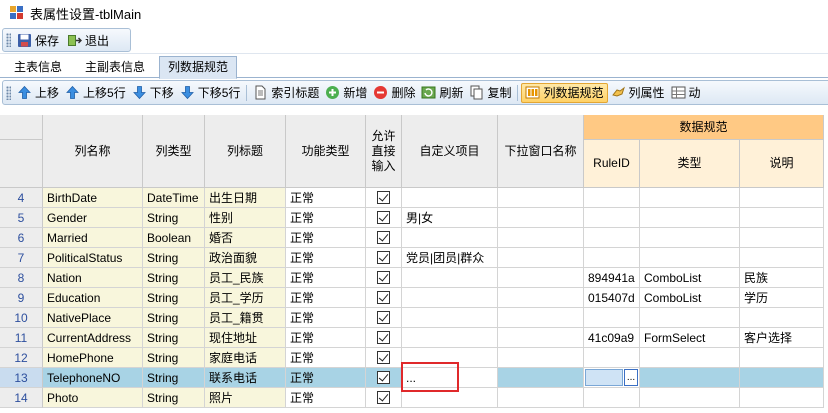 This screenshot has width=828, height=413. What do you see at coordinates (38, 67) in the screenshot?
I see `tab-main-table-info: 主表信息` at bounding box center [38, 67].